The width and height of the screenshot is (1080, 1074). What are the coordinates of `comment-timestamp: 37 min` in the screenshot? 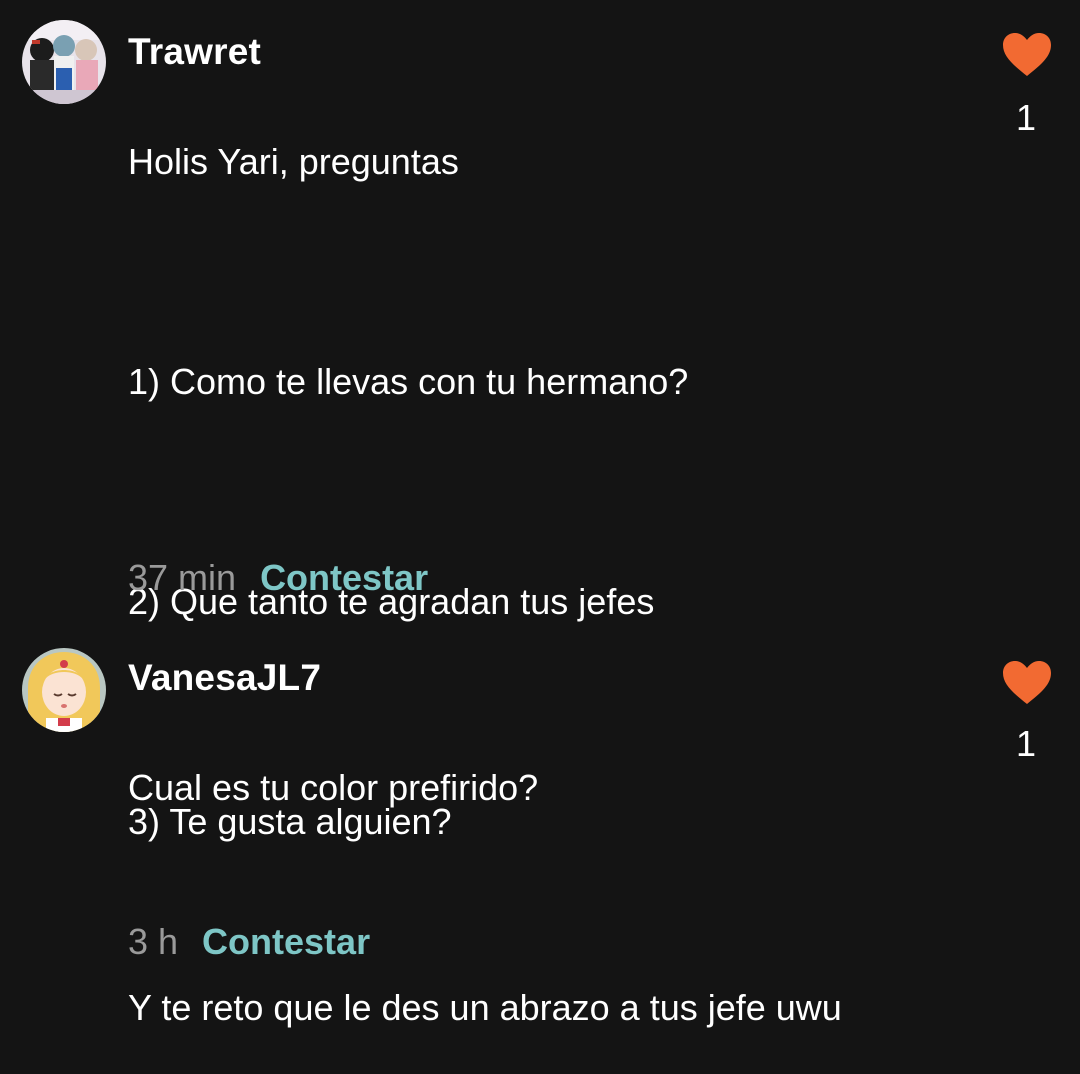 It's located at (182, 577).